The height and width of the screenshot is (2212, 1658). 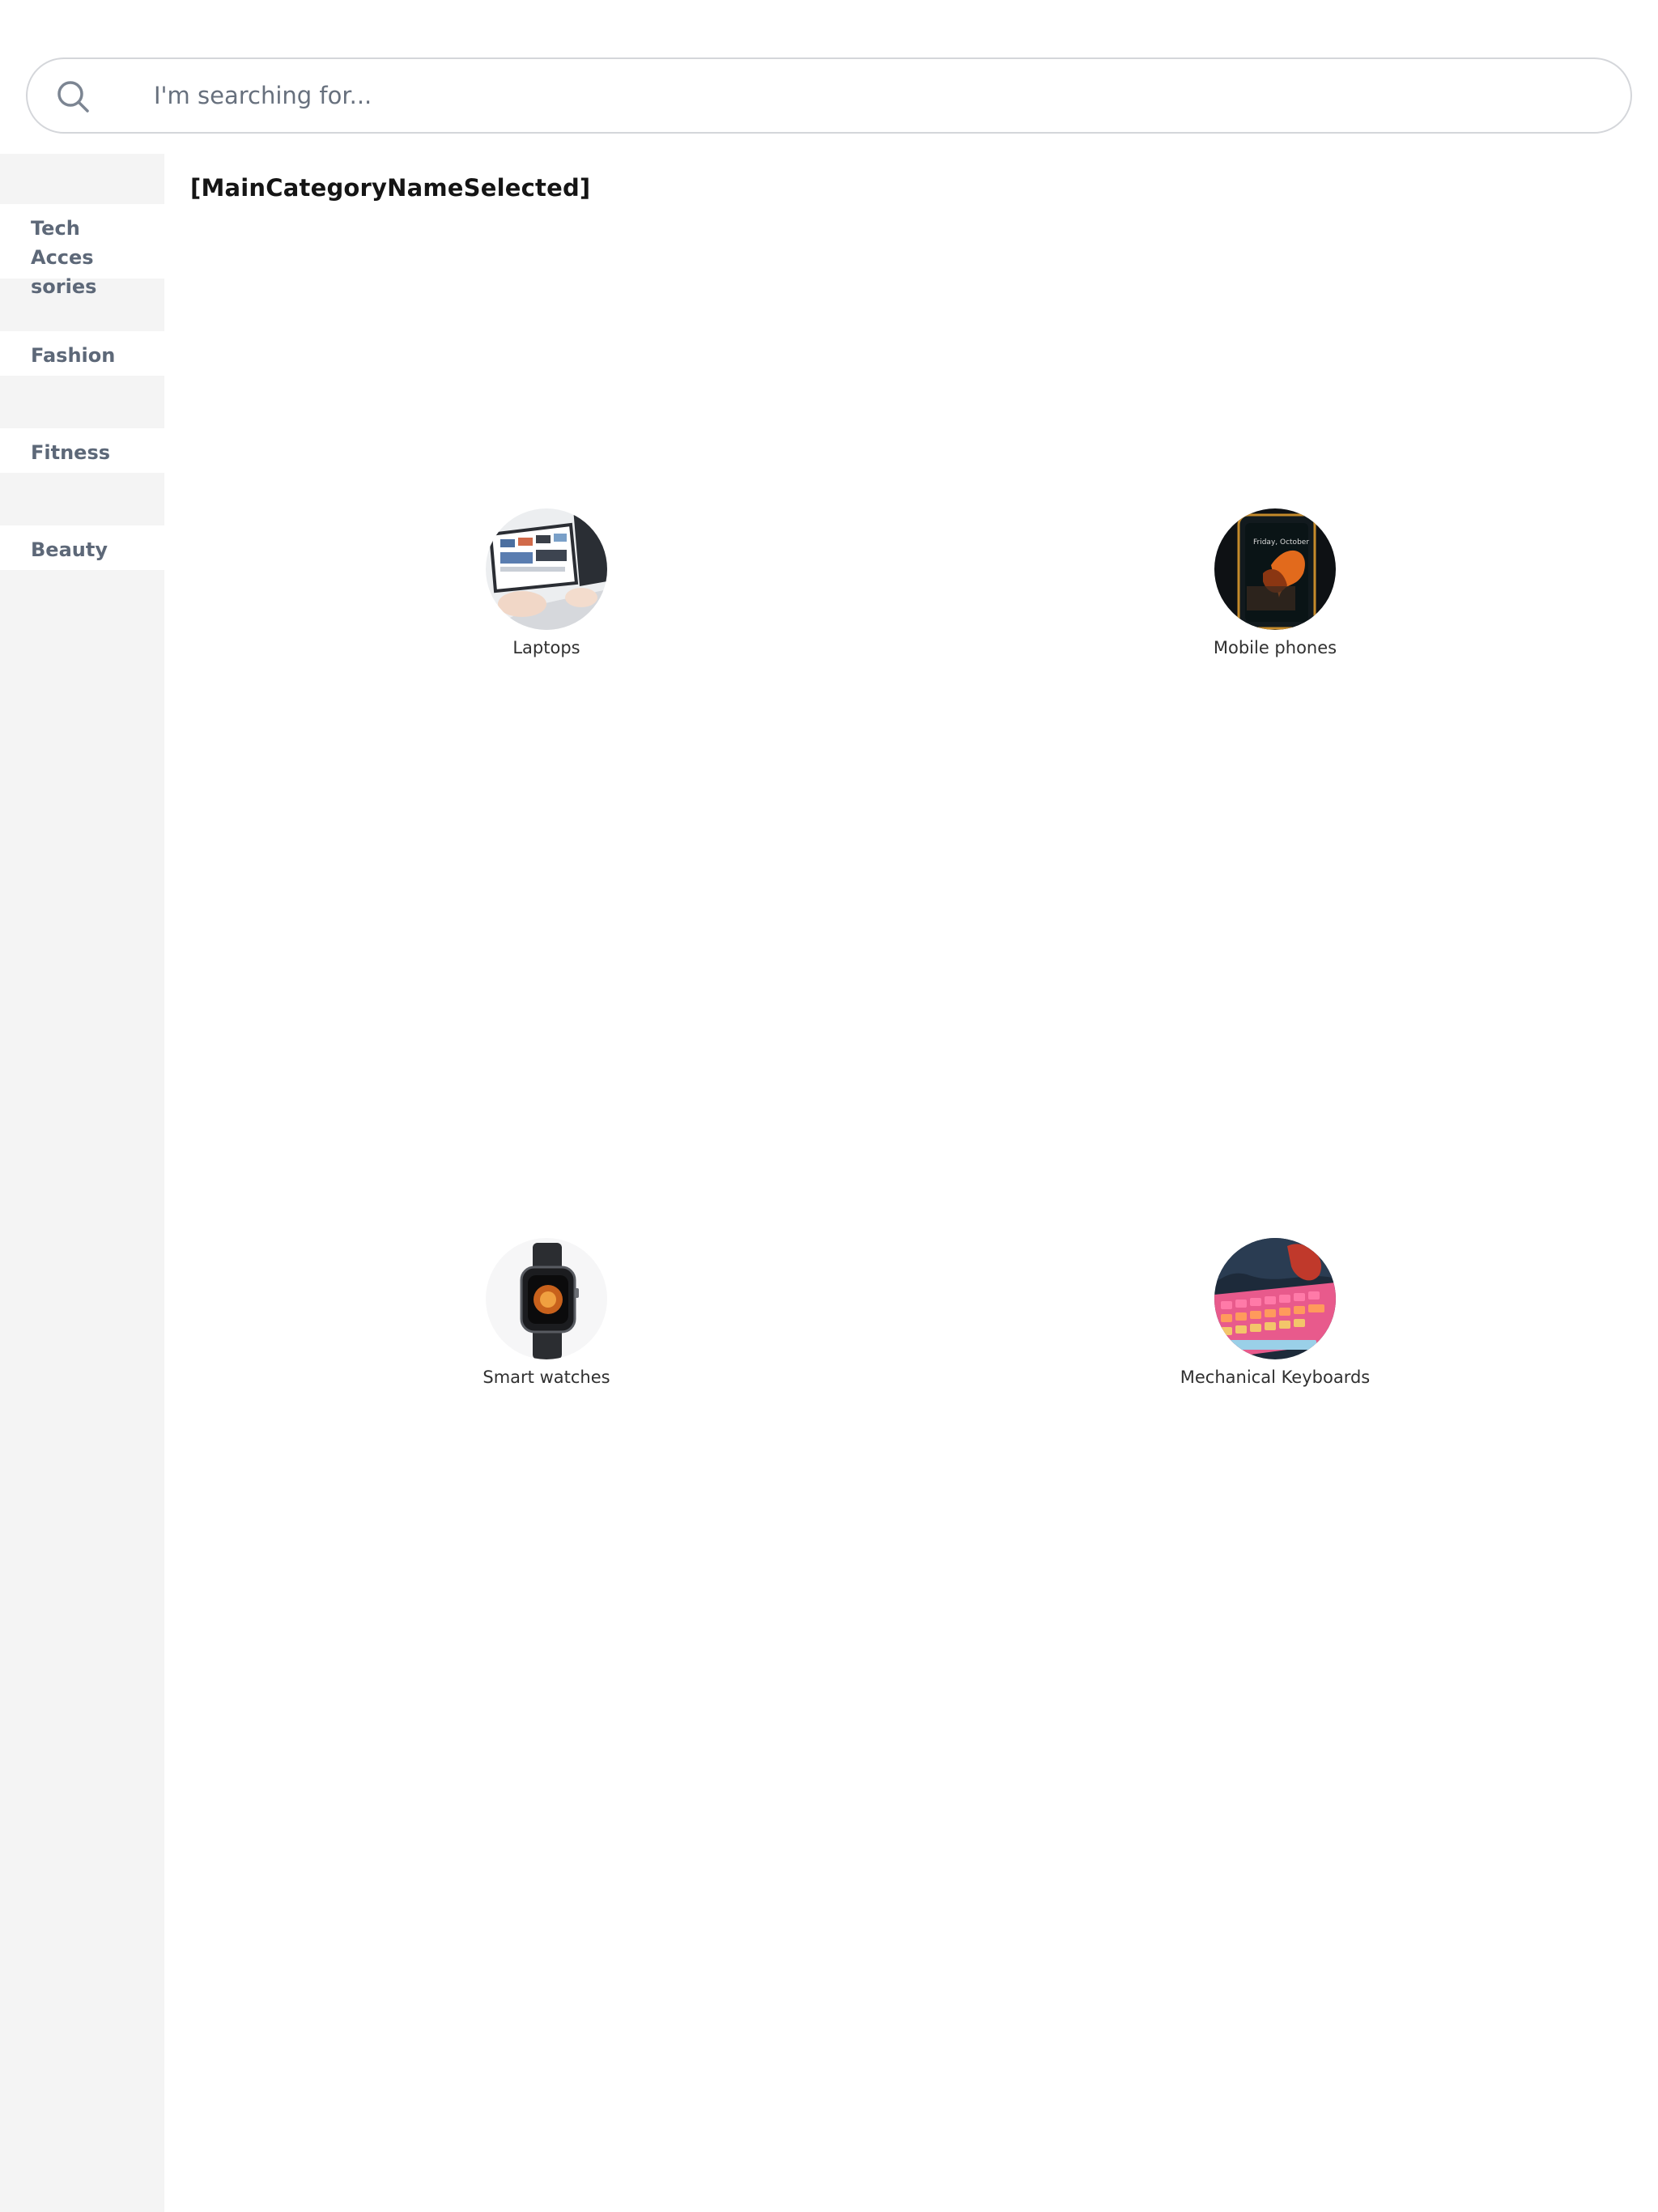 I want to click on sidebar-item-fashion: Fashion, so click(x=82, y=354).